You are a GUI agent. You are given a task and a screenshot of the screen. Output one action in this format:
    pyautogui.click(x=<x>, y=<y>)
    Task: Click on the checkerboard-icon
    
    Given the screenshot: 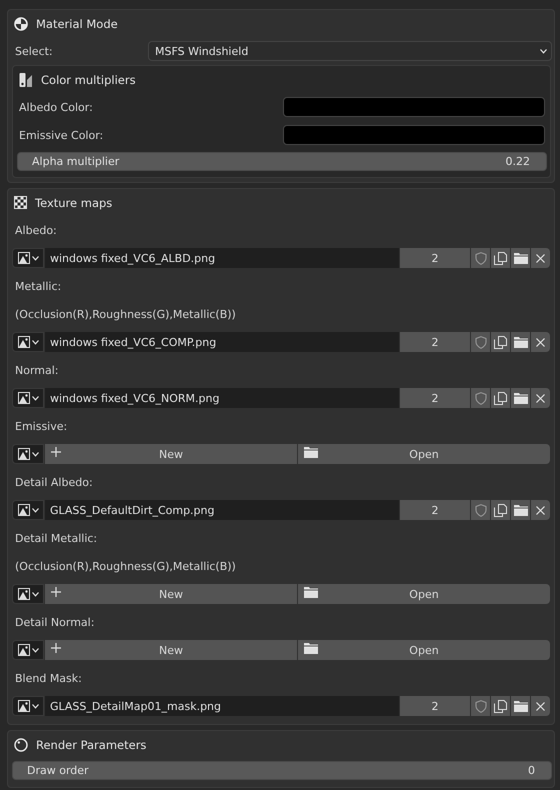 What is the action you would take?
    pyautogui.click(x=20, y=202)
    